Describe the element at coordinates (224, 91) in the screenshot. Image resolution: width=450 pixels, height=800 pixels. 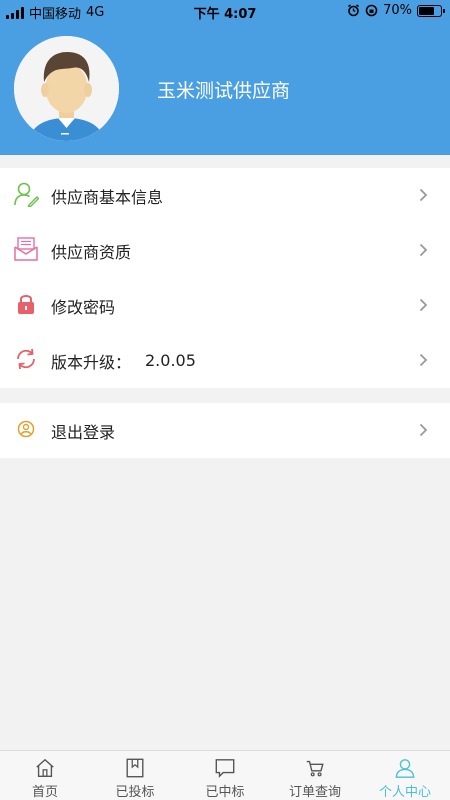
I see `supplier-name: 玉米测试供应商` at that location.